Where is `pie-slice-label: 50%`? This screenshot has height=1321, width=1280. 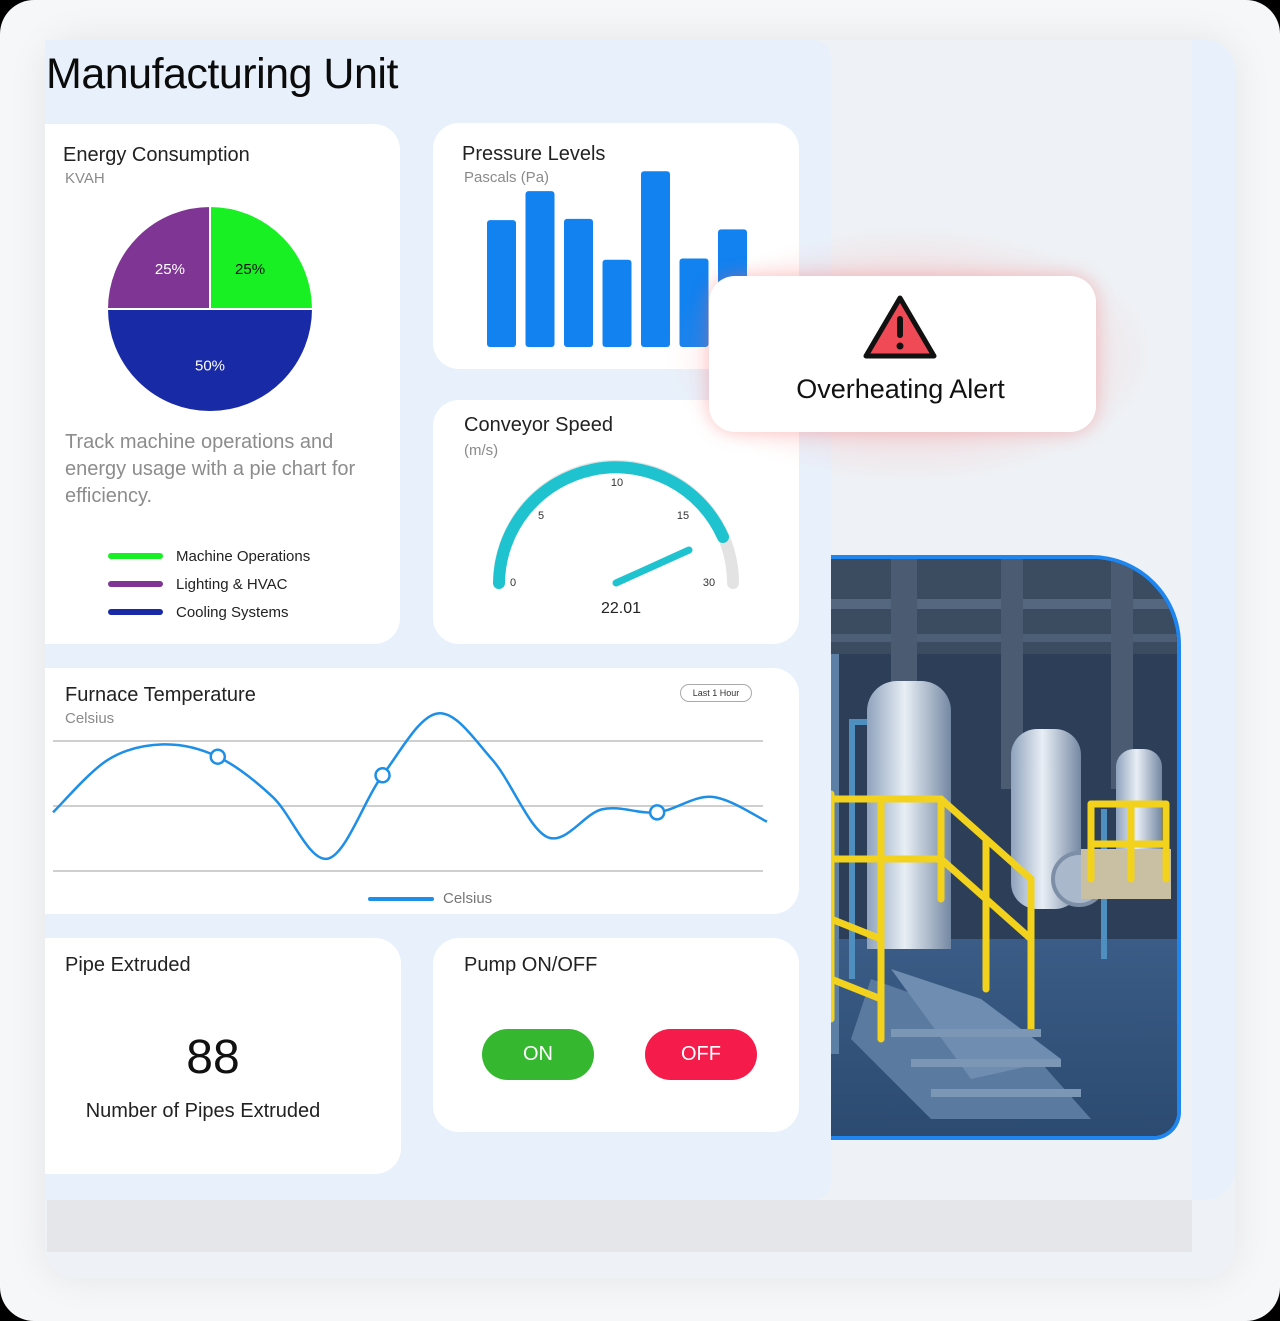
pie-slice-label: 50% is located at coordinates (210, 366).